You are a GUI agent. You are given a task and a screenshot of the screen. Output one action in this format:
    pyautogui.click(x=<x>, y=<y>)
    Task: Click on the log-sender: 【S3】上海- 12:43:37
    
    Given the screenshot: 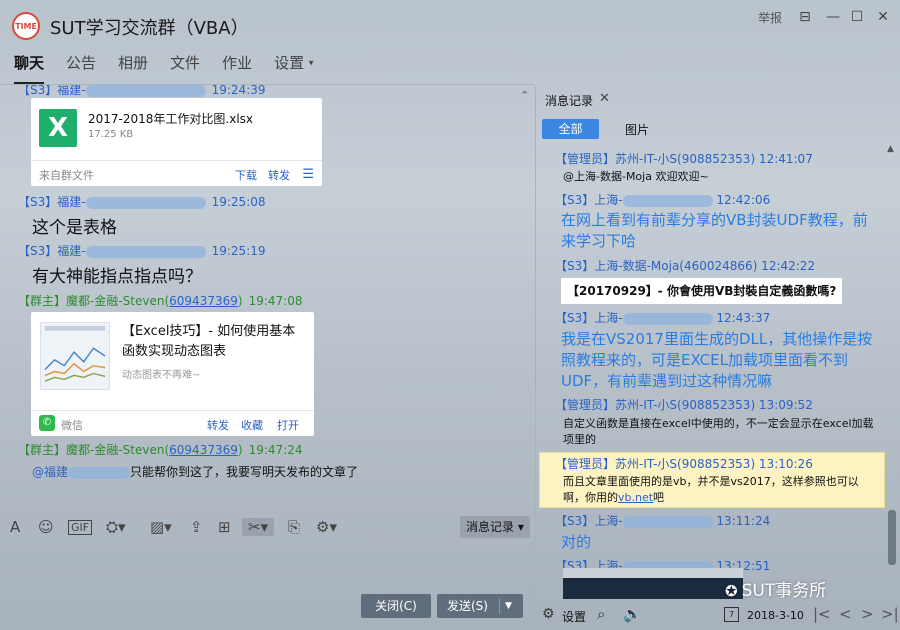 What is the action you would take?
    pyautogui.click(x=662, y=317)
    